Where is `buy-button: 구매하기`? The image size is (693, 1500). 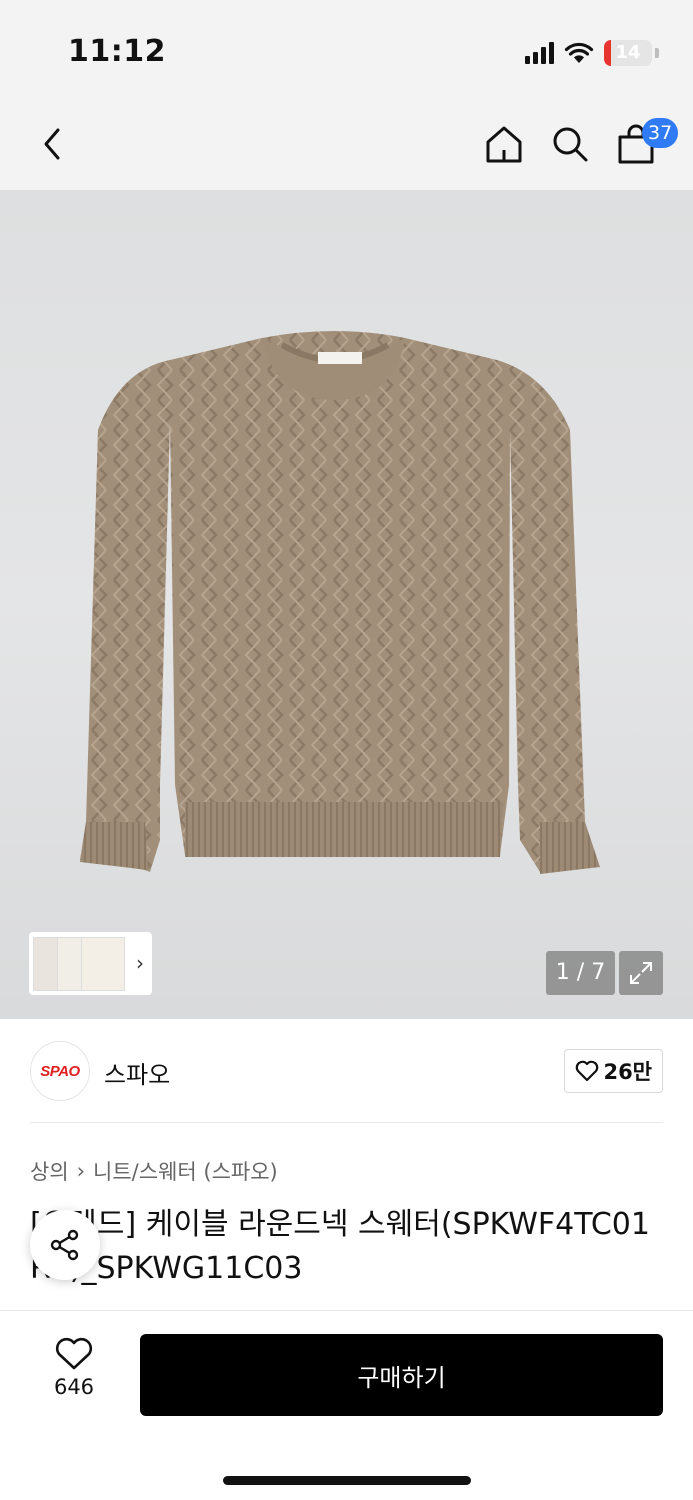 buy-button: 구매하기 is located at coordinates (401, 1375).